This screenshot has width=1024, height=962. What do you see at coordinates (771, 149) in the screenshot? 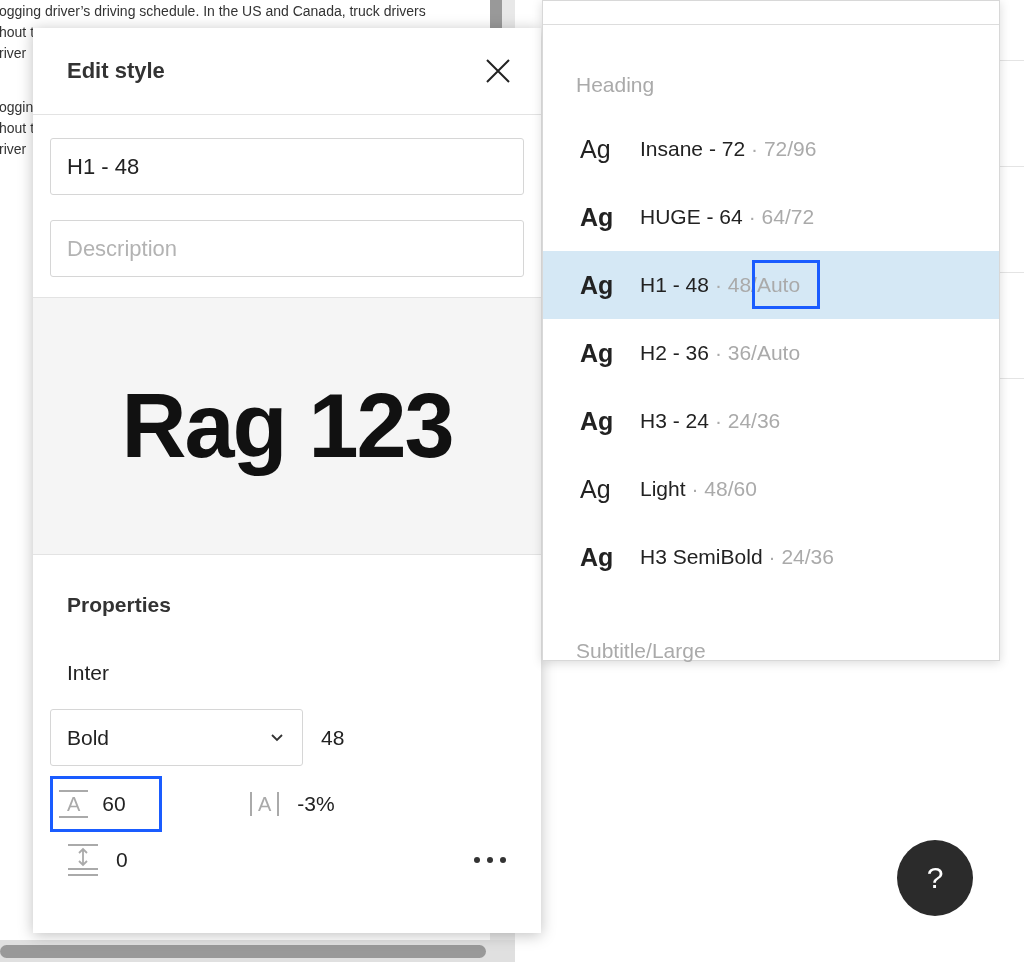
I see `style-item: Ag Insane - 72 · 72/96` at bounding box center [771, 149].